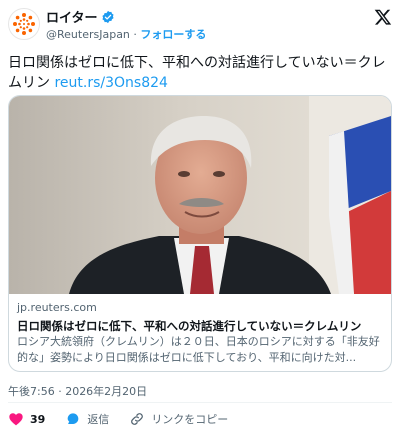 The image size is (400, 430). What do you see at coordinates (128, 419) in the screenshot?
I see `action-bar: 39 返信 リンクをコピー` at bounding box center [128, 419].